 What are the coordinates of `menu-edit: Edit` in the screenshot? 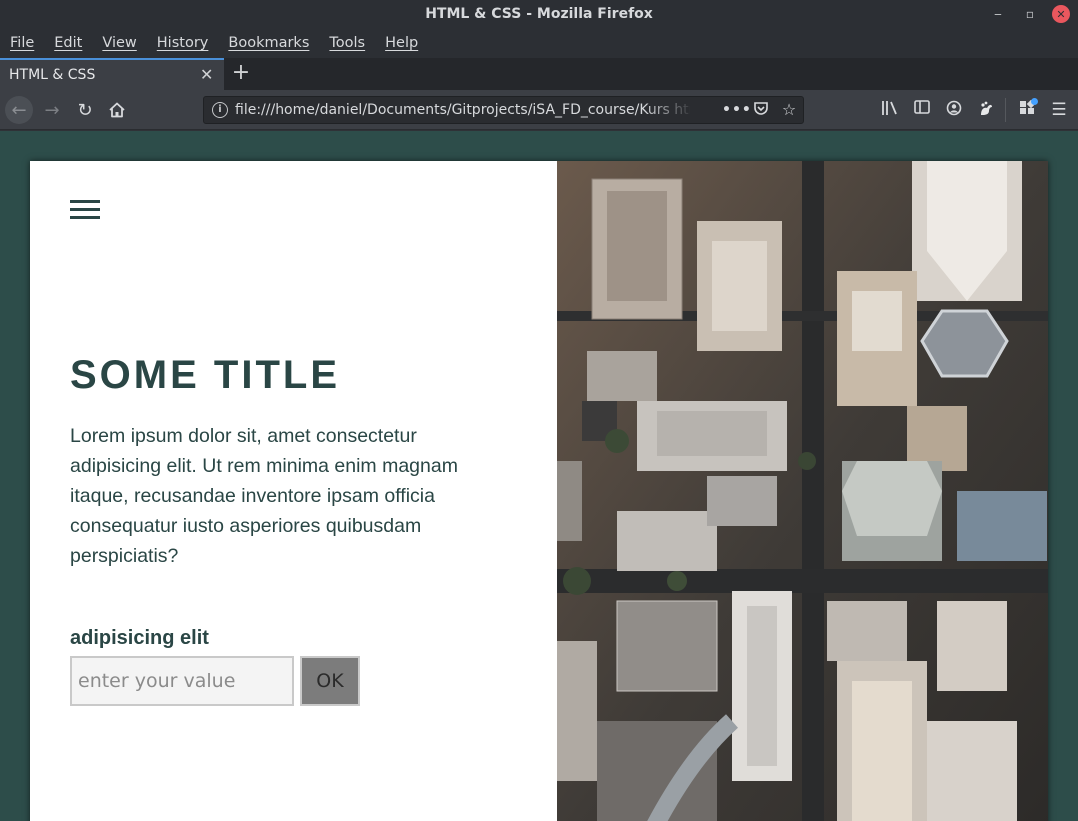 It's located at (68, 43).